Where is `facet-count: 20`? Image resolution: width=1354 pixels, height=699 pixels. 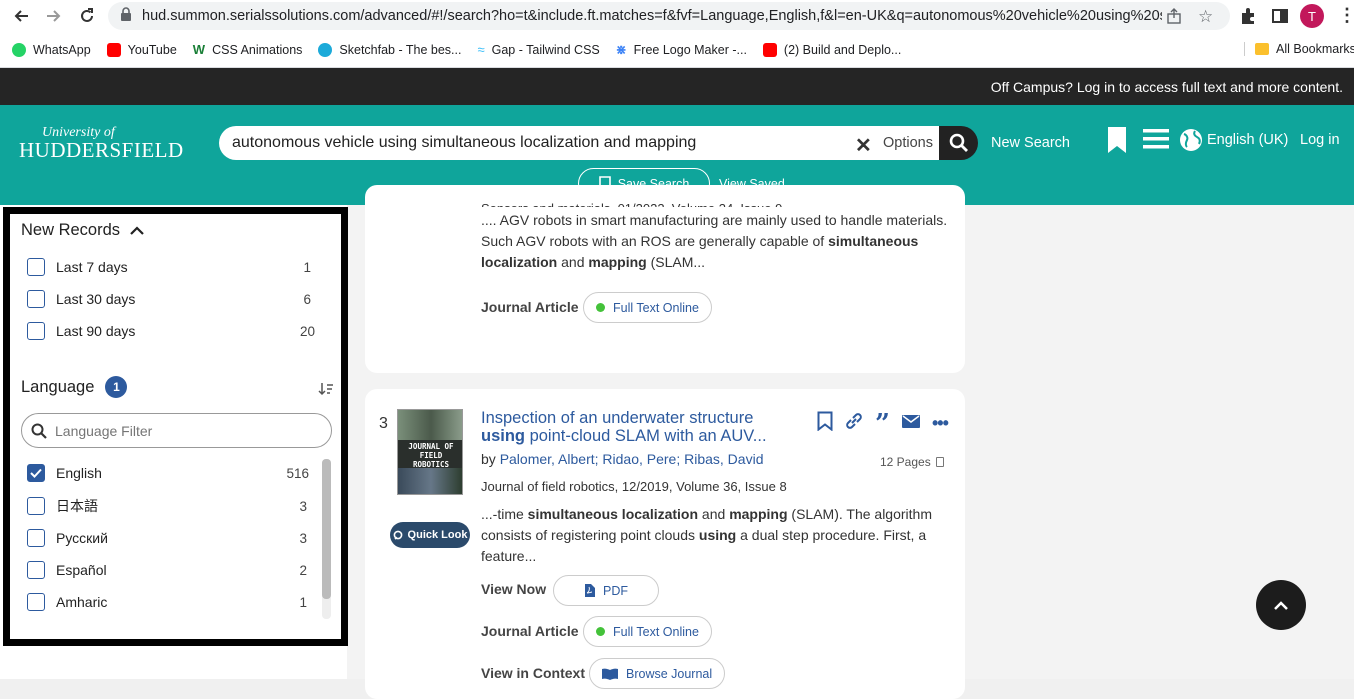
facet-count: 20 is located at coordinates (307, 331).